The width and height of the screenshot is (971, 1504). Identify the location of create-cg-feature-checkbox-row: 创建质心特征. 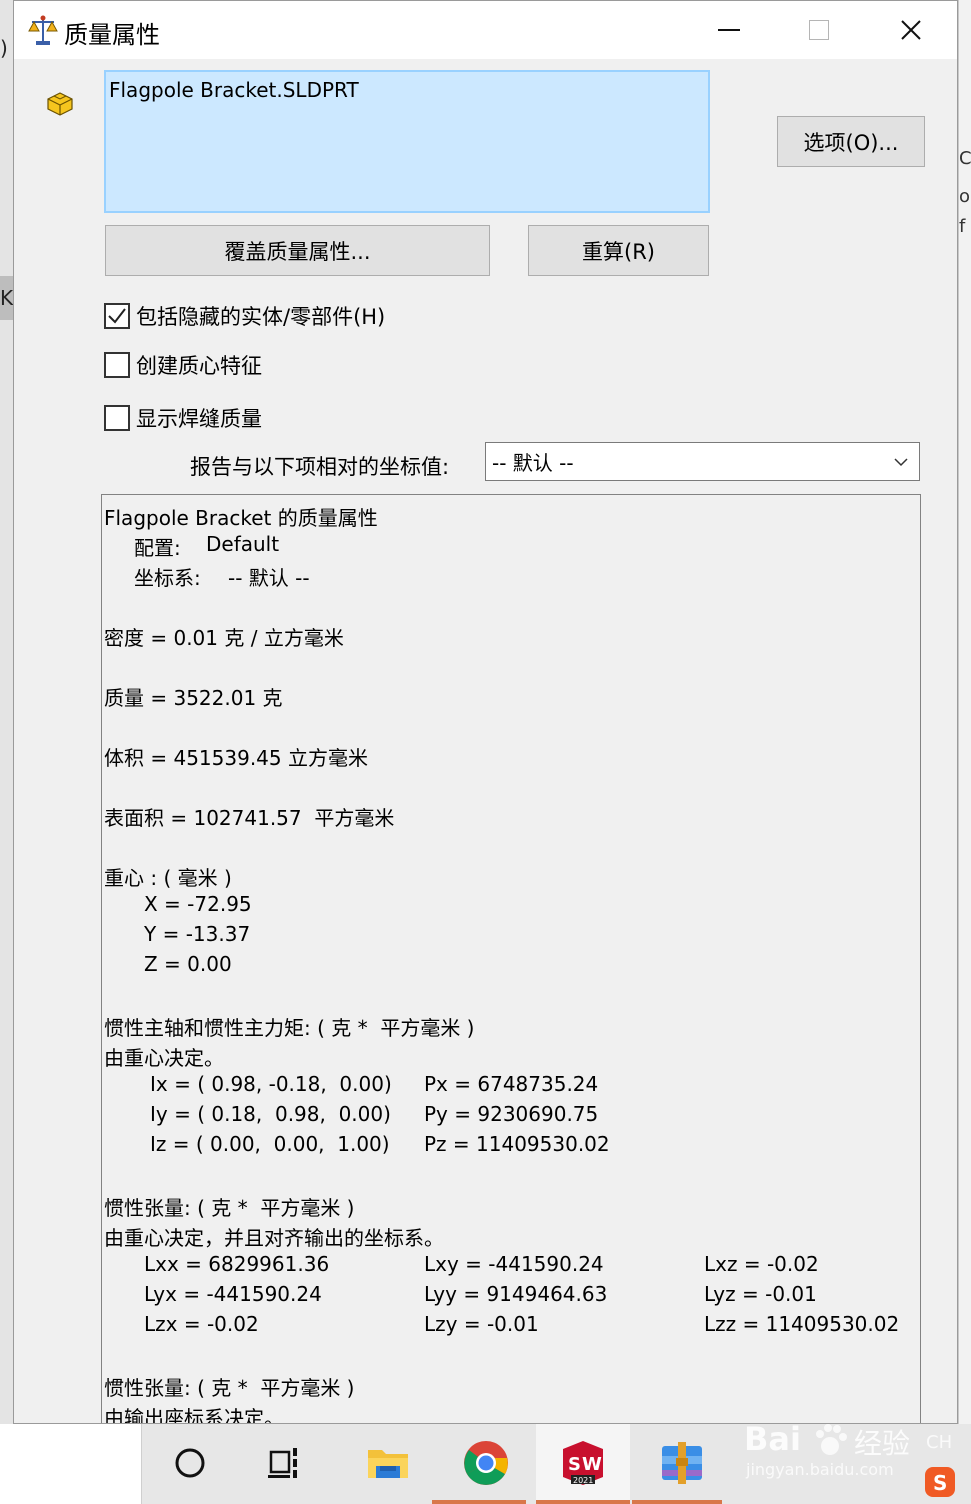
(183, 365).